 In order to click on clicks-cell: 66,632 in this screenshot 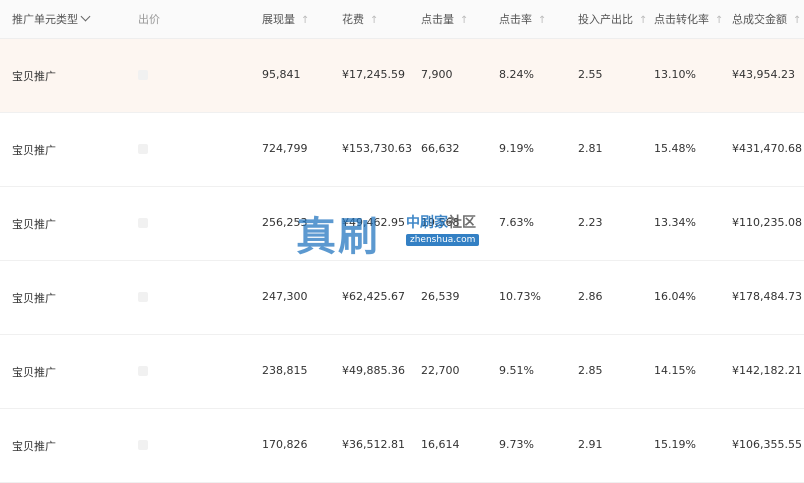, I will do `click(440, 148)`.